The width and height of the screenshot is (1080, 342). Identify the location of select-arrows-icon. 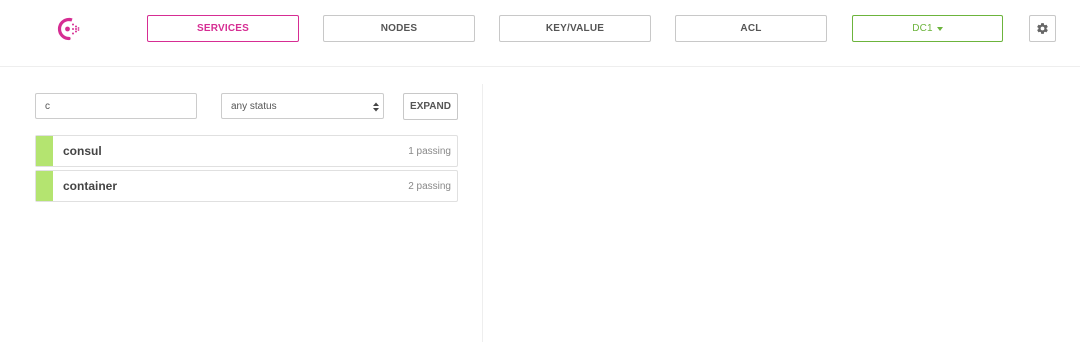
(376, 107).